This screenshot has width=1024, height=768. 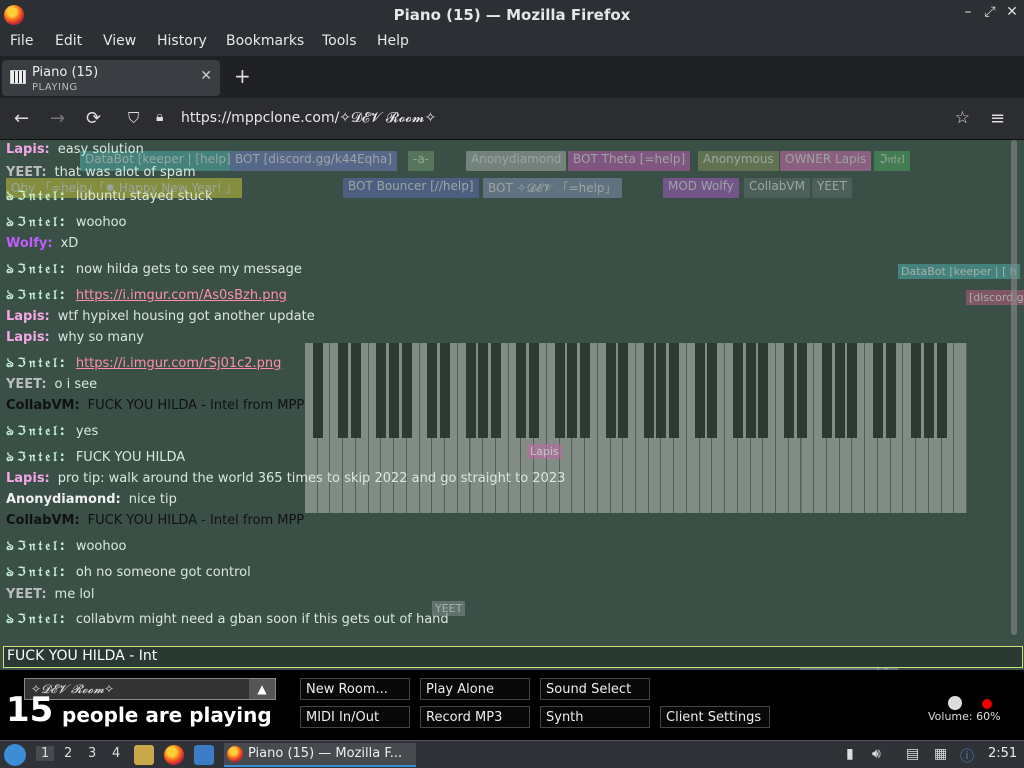 What do you see at coordinates (265, 41) in the screenshot?
I see `menu-bookmarks: Bookmarks` at bounding box center [265, 41].